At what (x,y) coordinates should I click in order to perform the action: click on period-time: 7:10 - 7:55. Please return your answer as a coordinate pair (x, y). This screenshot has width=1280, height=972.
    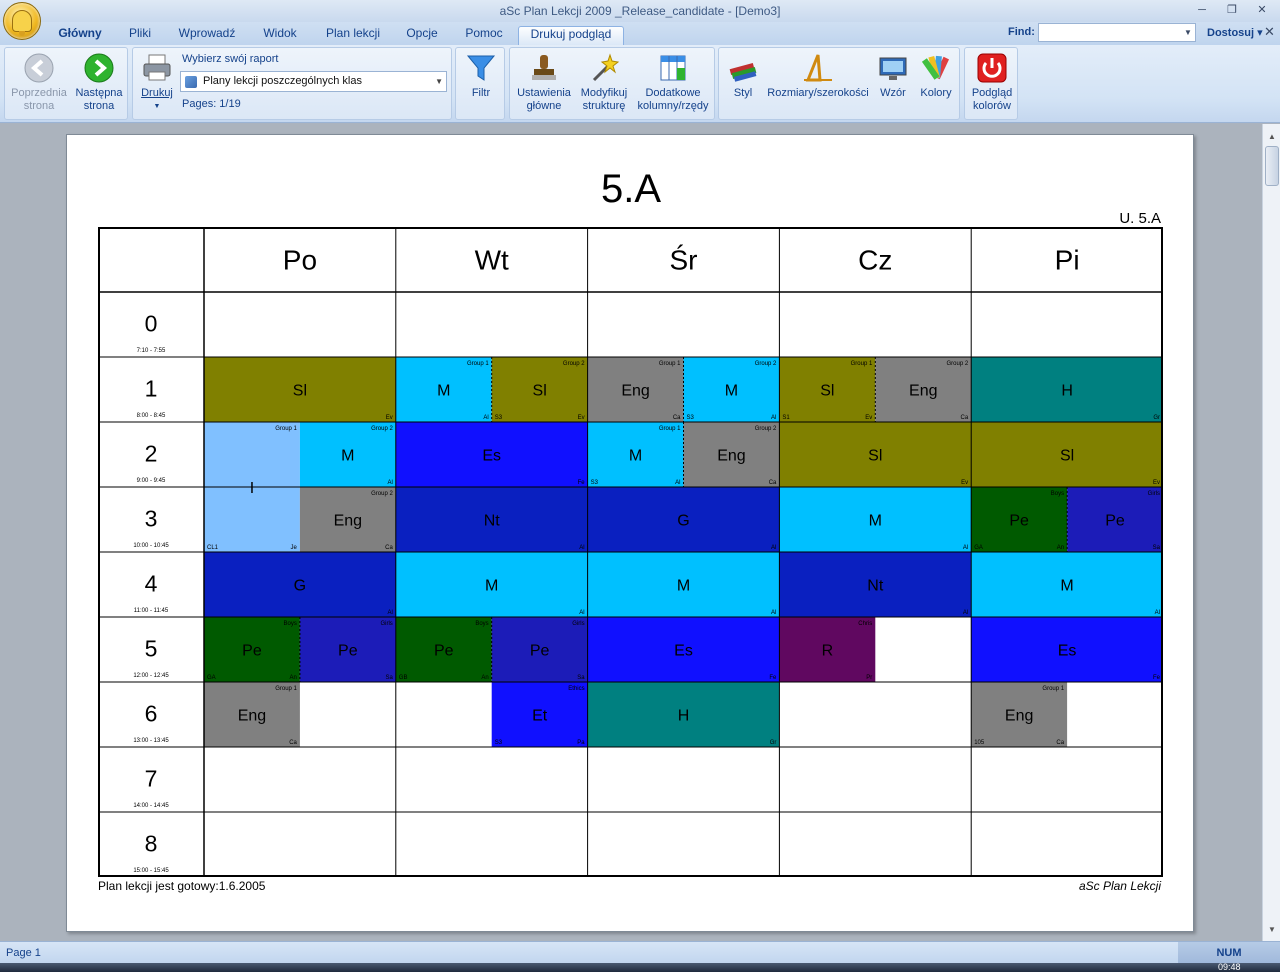
    Looking at the image, I should click on (151, 351).